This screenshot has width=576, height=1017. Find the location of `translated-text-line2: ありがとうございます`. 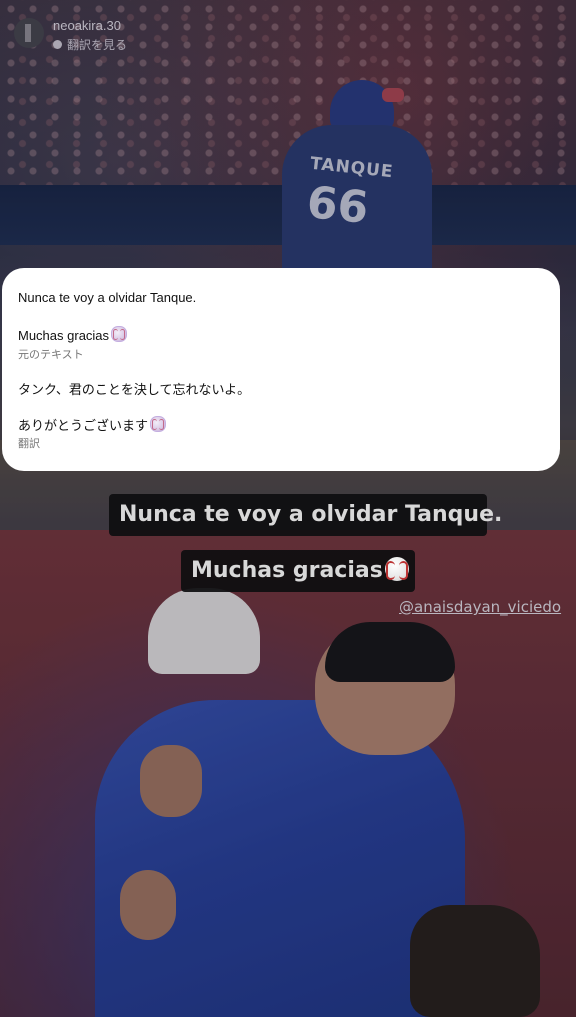

translated-text-line2: ありがとうございます is located at coordinates (92, 424).